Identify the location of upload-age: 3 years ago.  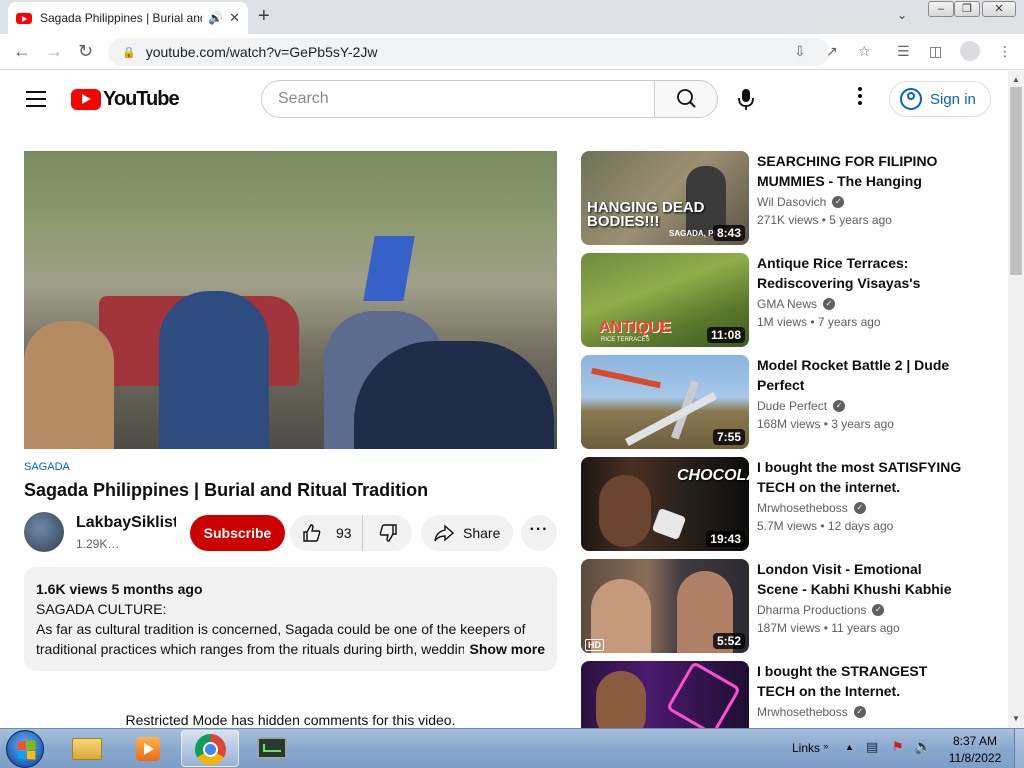
(862, 424).